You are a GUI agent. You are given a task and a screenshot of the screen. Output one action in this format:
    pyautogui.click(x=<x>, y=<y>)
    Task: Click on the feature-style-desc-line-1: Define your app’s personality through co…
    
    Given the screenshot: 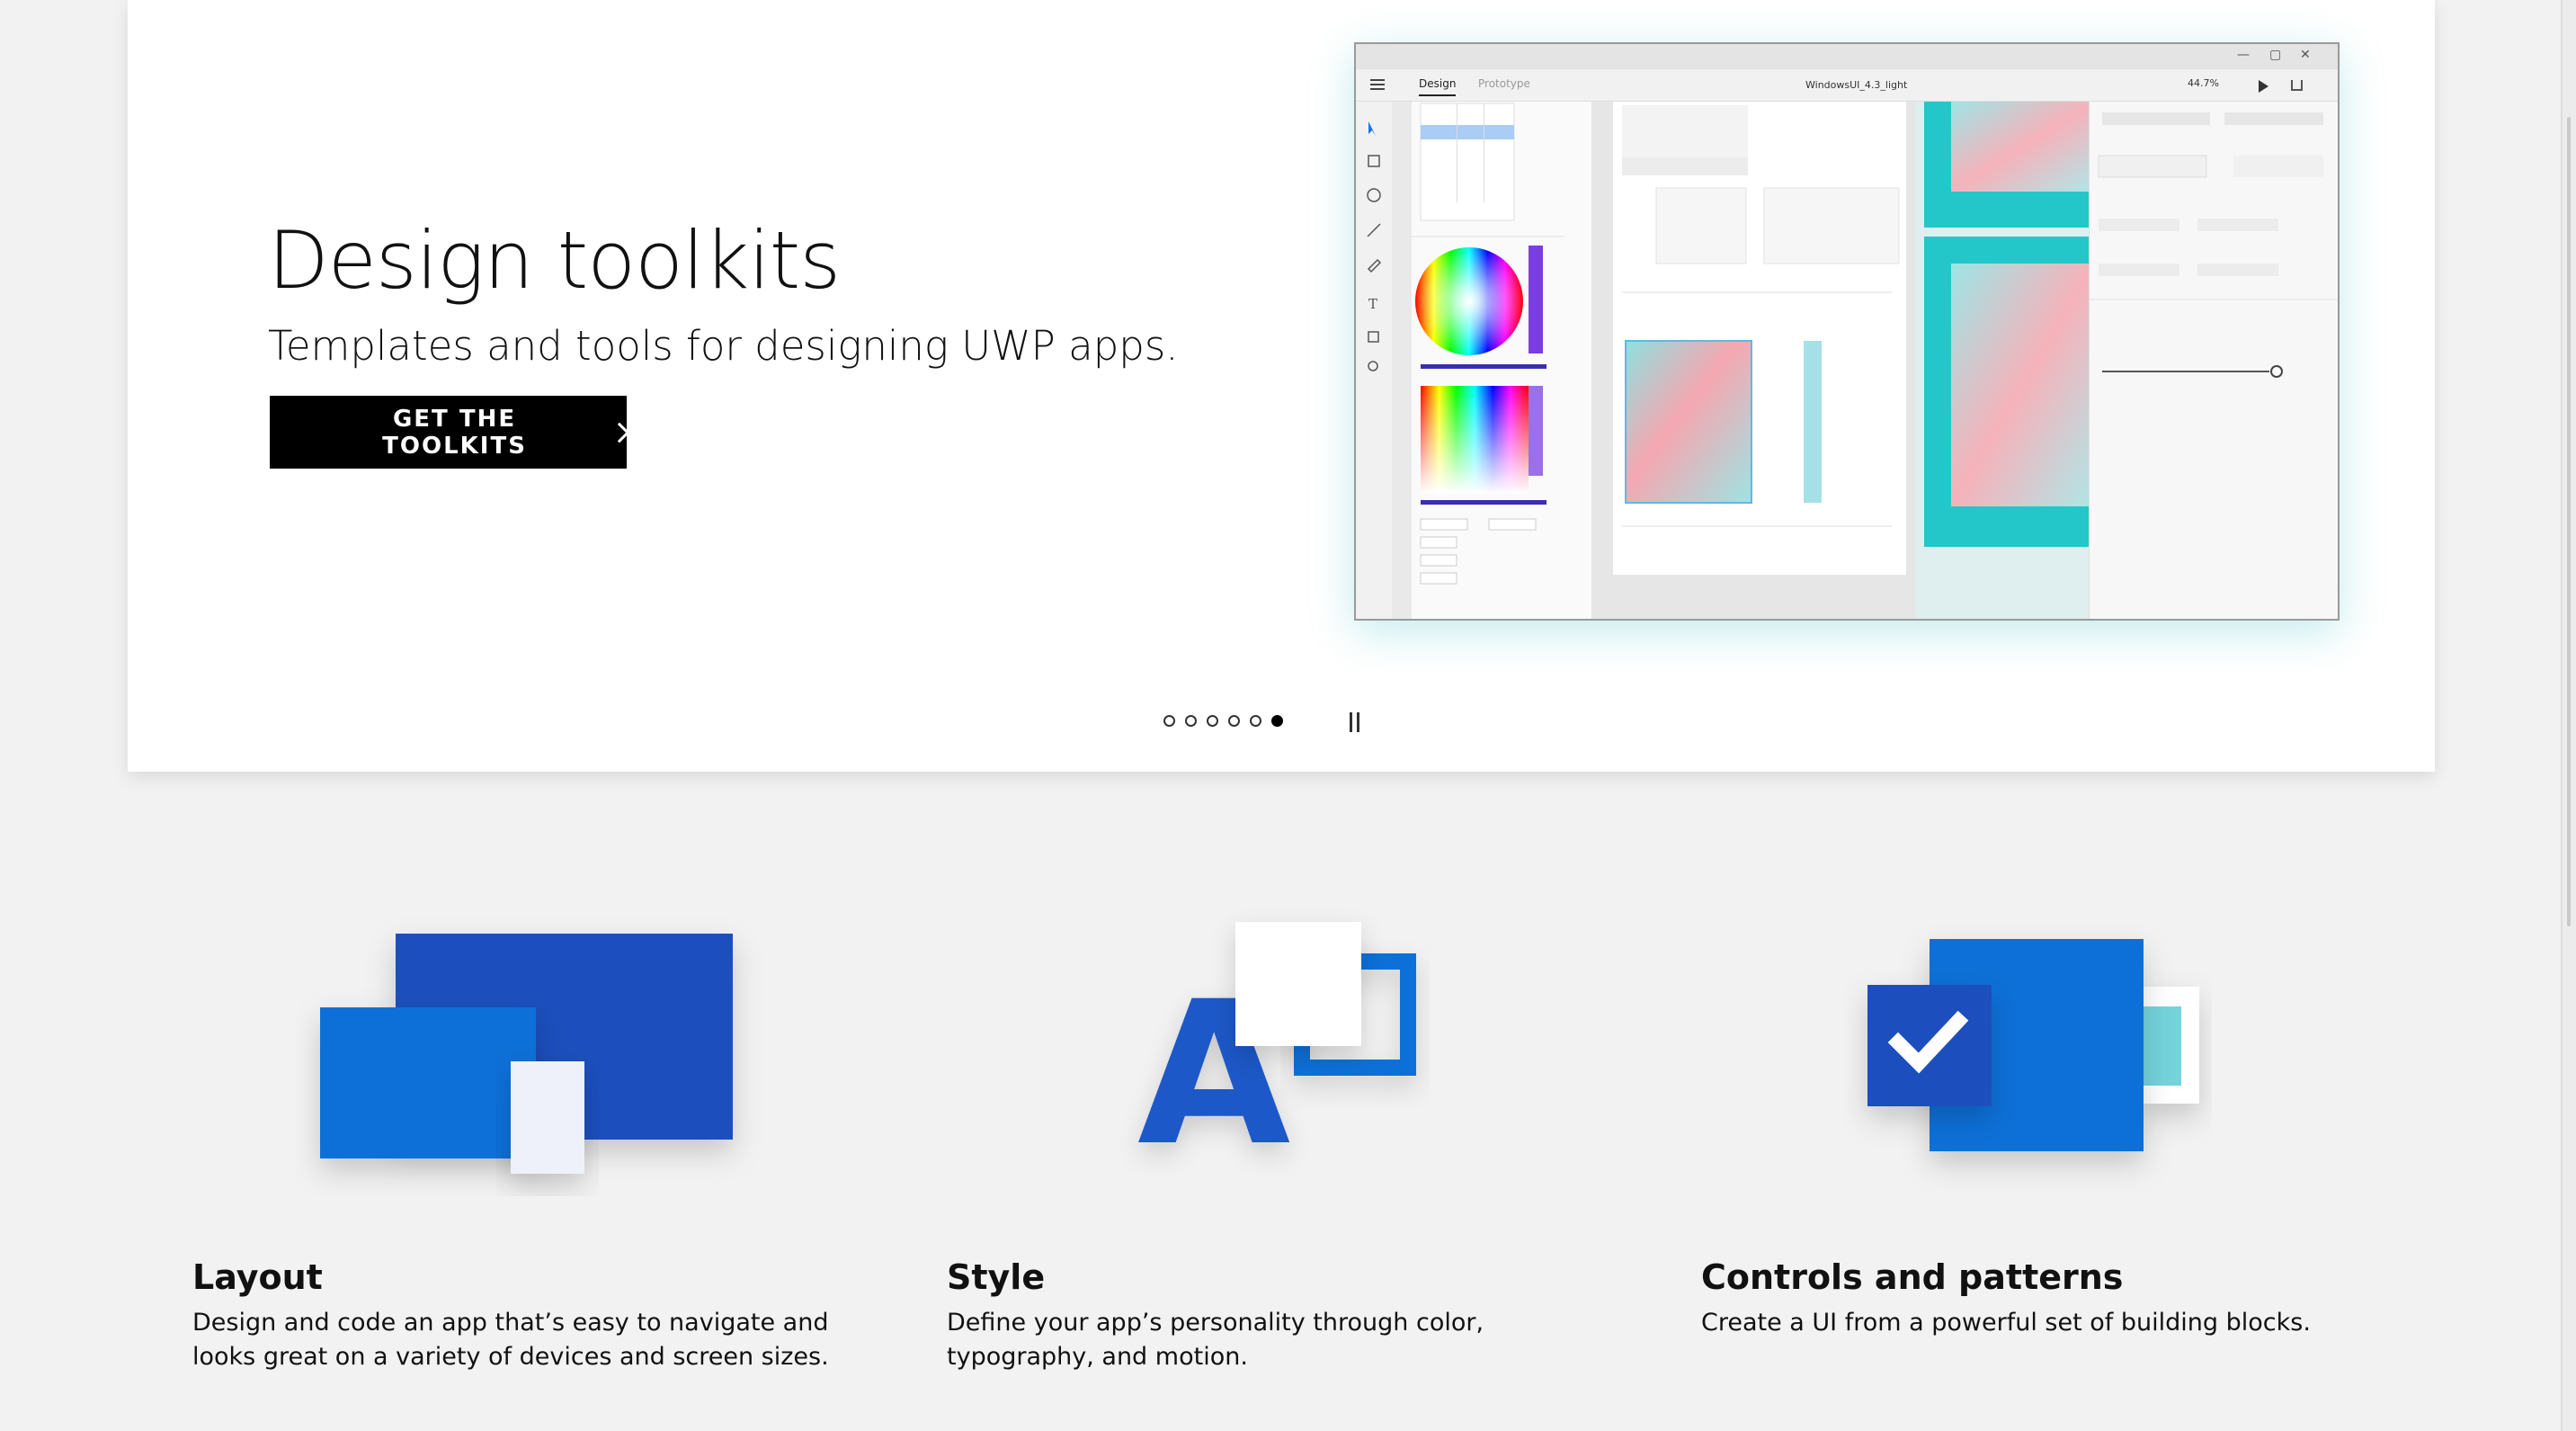 What is the action you would take?
    pyautogui.click(x=1216, y=1323)
    